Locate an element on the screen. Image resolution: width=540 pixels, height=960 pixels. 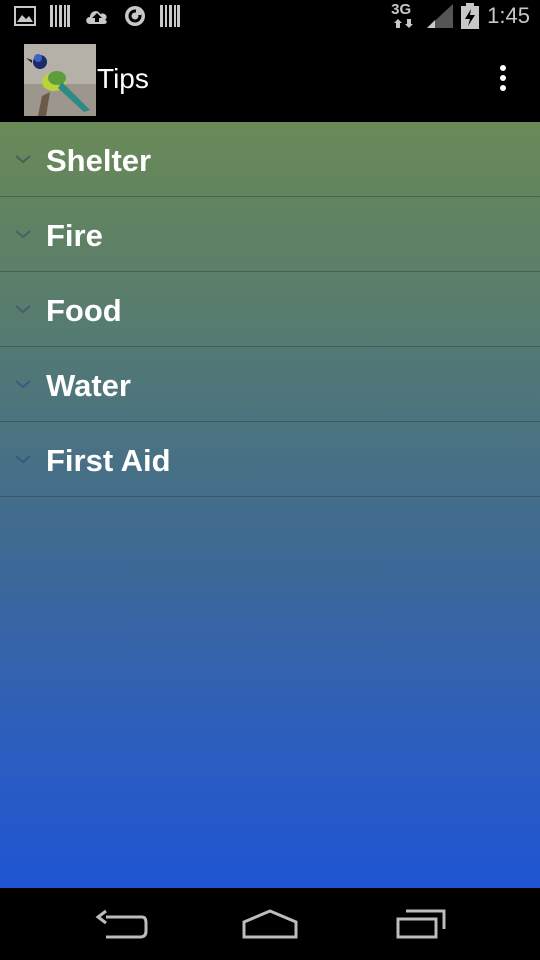
list-item-label: Food is located at coordinates (84, 310).